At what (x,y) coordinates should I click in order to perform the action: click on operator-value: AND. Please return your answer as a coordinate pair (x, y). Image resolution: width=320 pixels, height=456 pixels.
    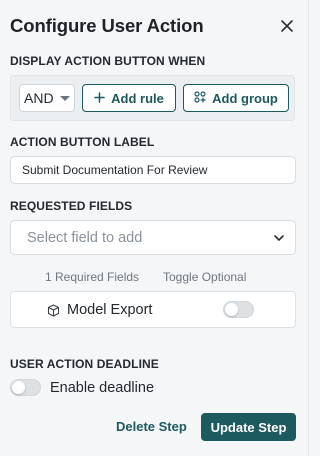
    Looking at the image, I should click on (39, 98).